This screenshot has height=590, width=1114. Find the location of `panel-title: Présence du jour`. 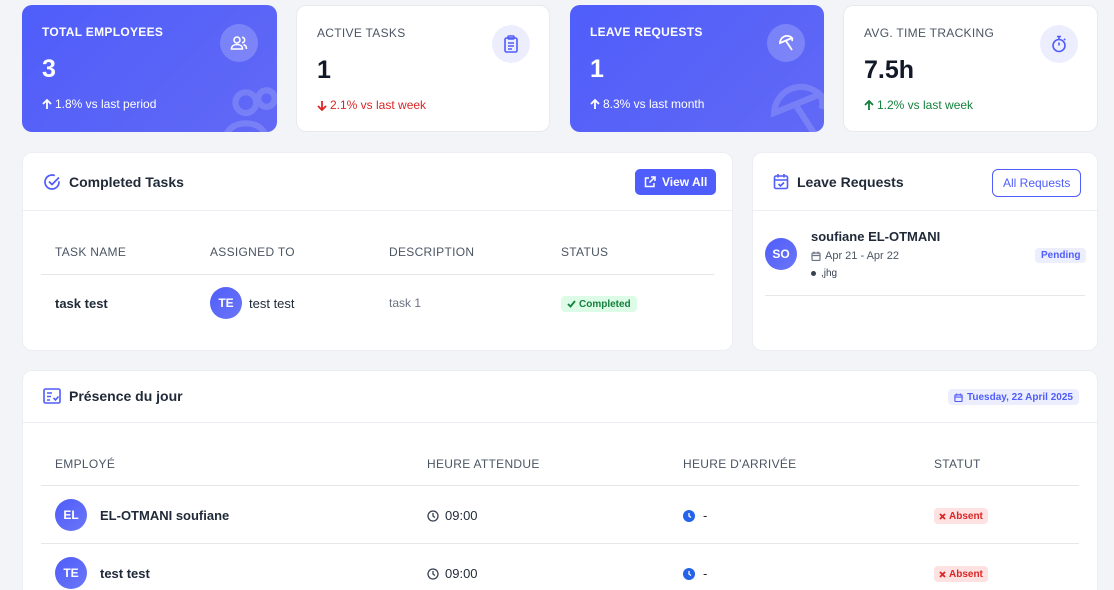

panel-title: Présence du jour is located at coordinates (113, 396).